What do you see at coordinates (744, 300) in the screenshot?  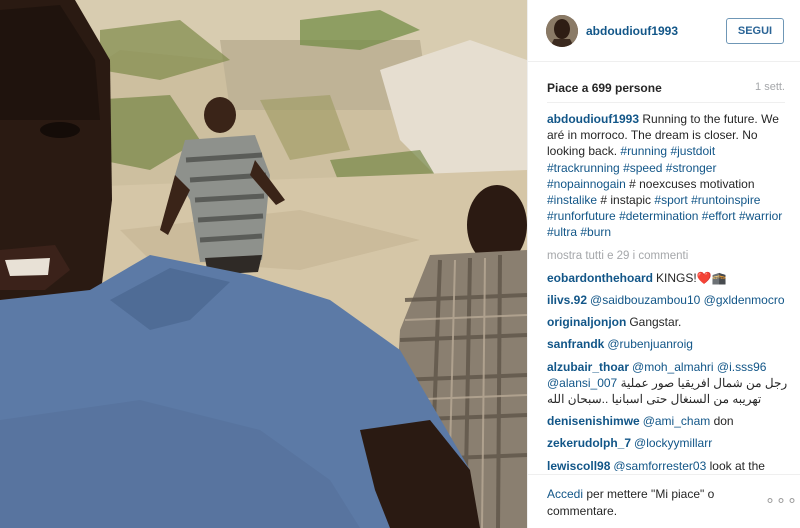 I see `mention-link: @gxldenmocro` at bounding box center [744, 300].